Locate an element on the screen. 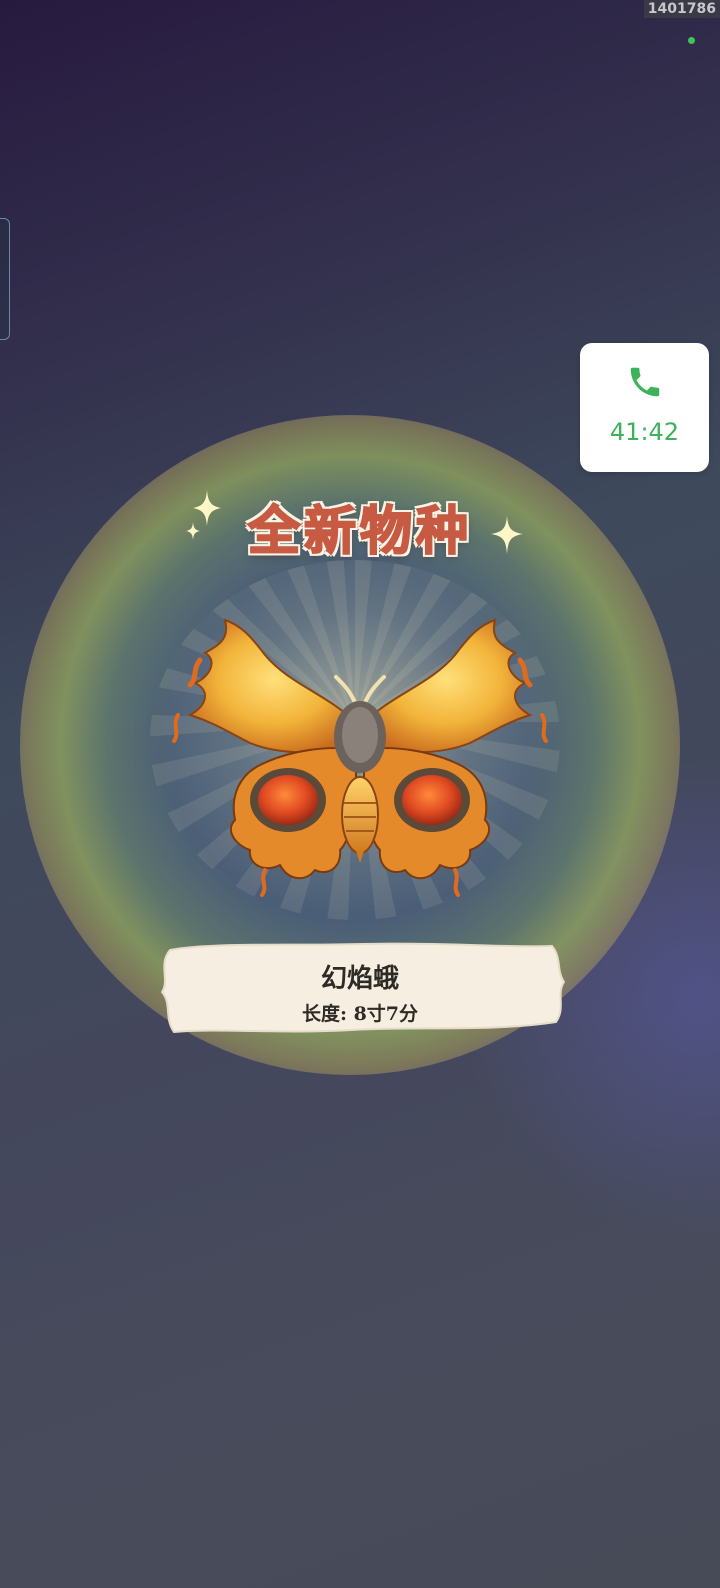  phone-icon is located at coordinates (645, 382).